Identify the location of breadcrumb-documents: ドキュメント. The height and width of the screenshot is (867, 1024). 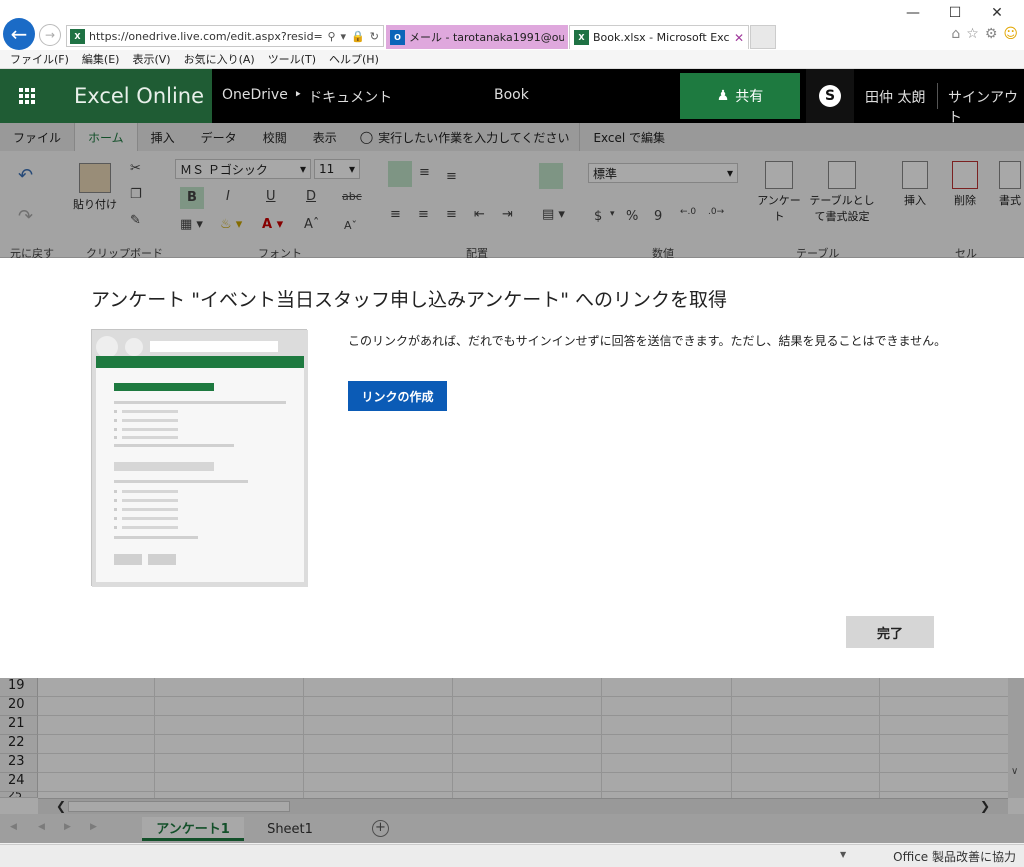
(350, 97).